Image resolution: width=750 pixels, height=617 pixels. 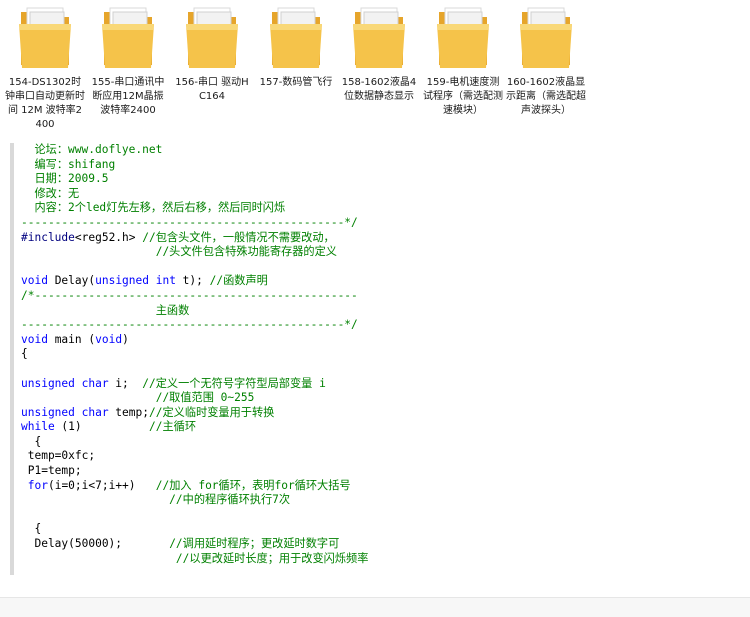 What do you see at coordinates (234, 383) in the screenshot?
I see `code-token: //定义一个无符号字符型局部变量 i` at bounding box center [234, 383].